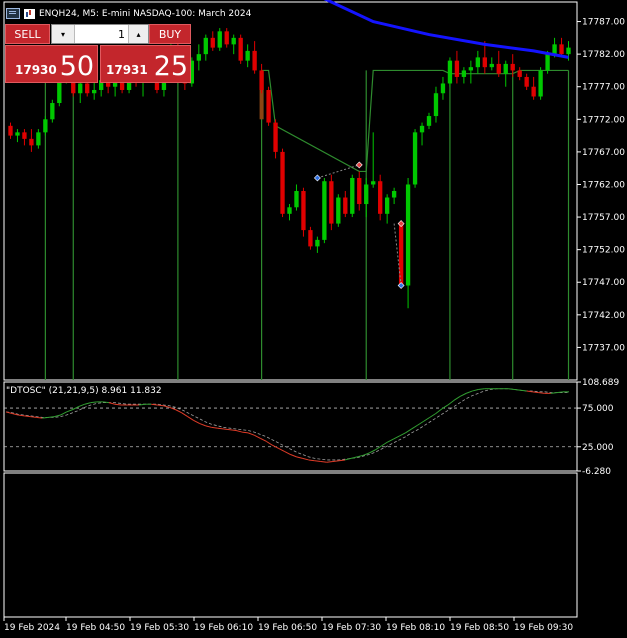 The height and width of the screenshot is (638, 627). Describe the element at coordinates (603, 120) in the screenshot. I see `y-tick-label: 17772.00` at that location.